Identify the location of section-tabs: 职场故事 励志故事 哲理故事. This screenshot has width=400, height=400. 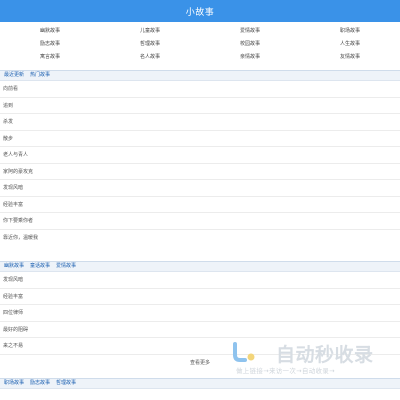
(200, 383).